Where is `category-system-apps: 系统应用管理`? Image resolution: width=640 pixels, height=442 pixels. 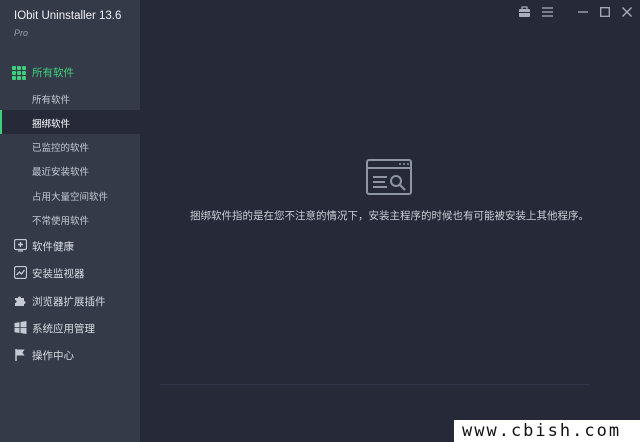
category-system-apps: 系统应用管理 is located at coordinates (70, 327).